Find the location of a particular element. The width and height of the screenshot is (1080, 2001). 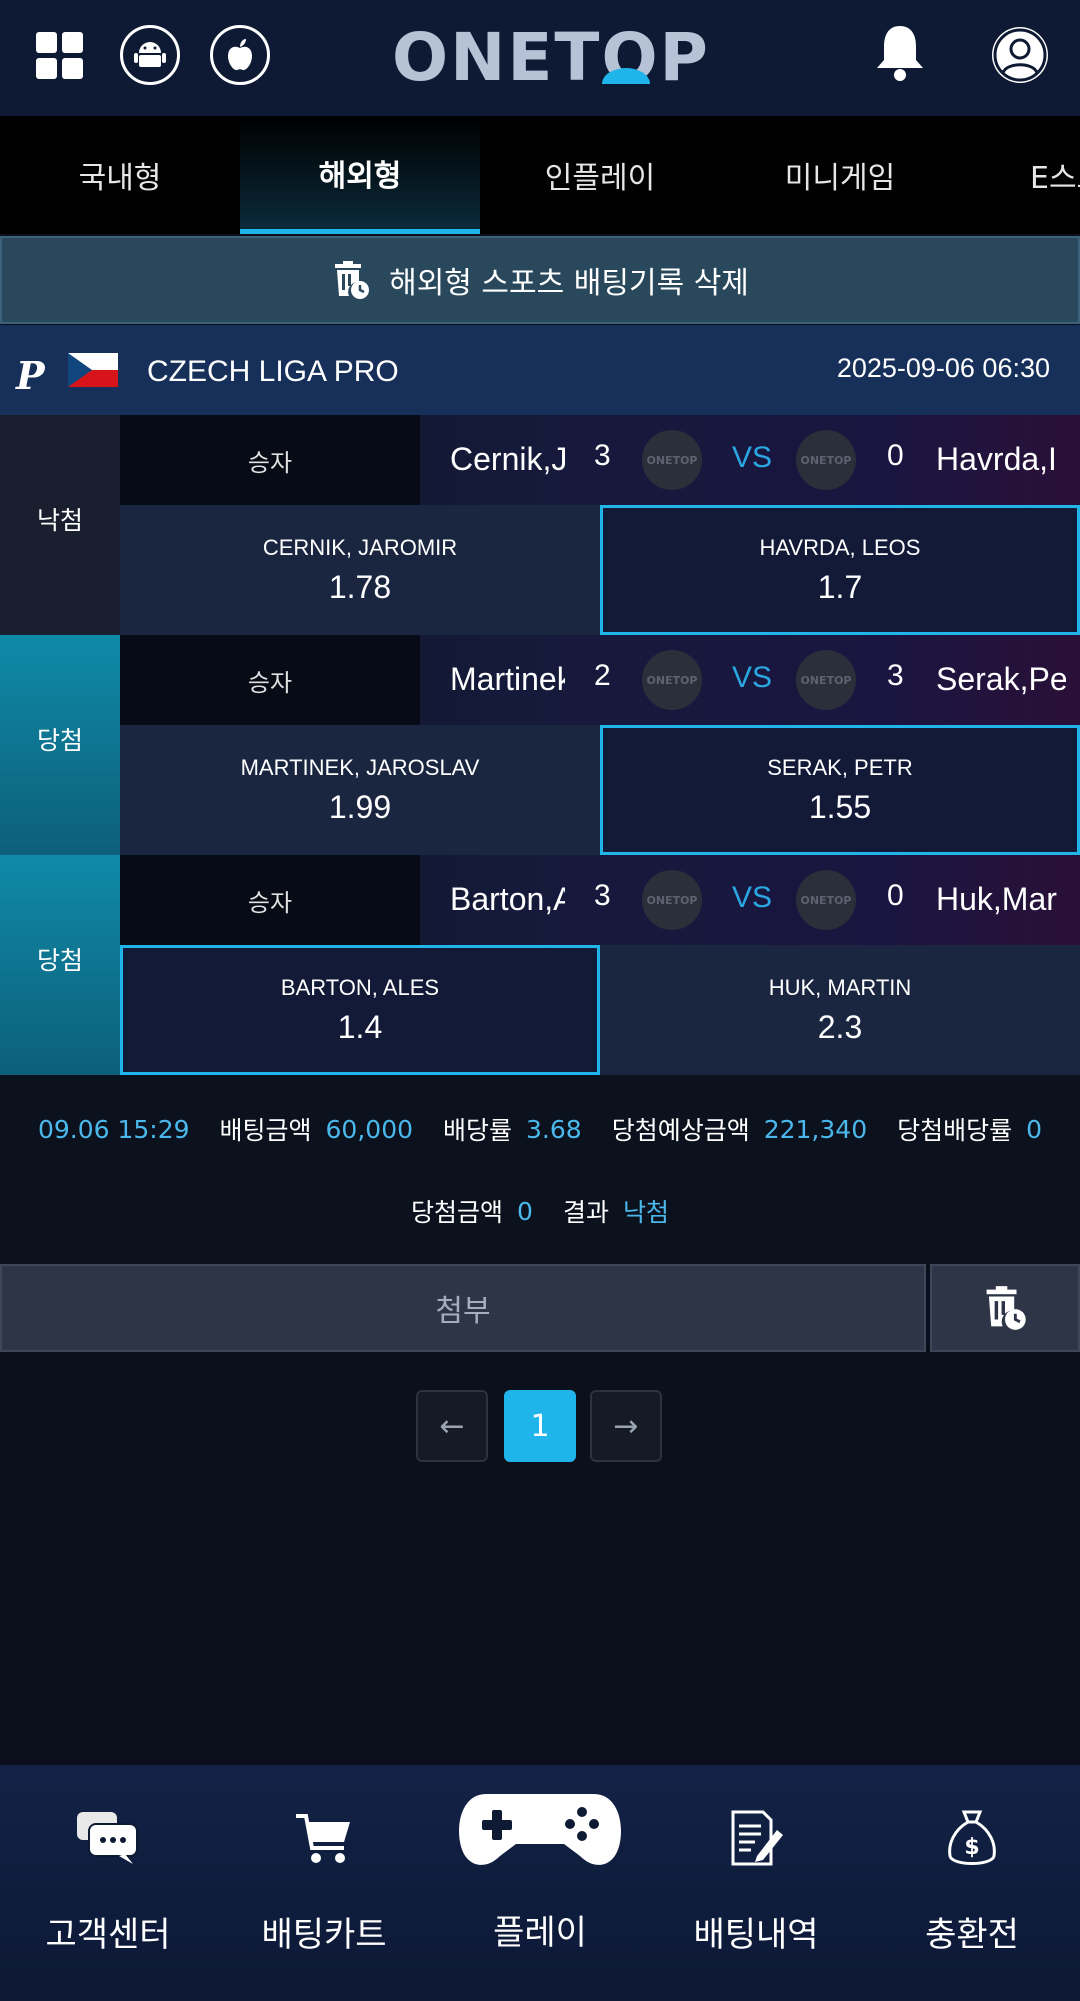

app-header: ONETOP is located at coordinates (540, 58).